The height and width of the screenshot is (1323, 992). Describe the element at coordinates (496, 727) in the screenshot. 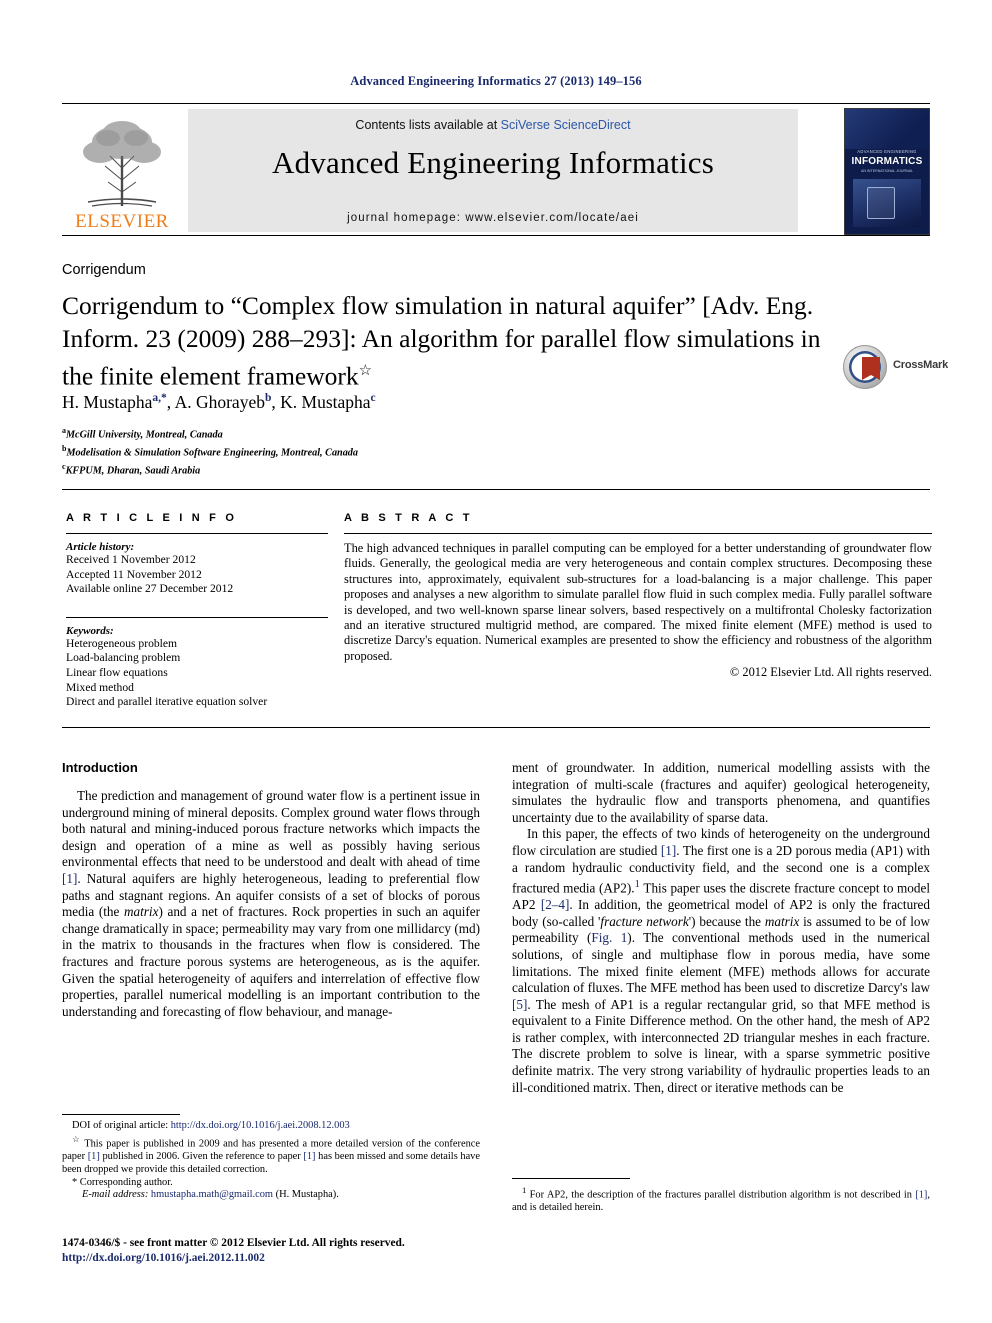

I see `info-band-bottom-rule` at that location.